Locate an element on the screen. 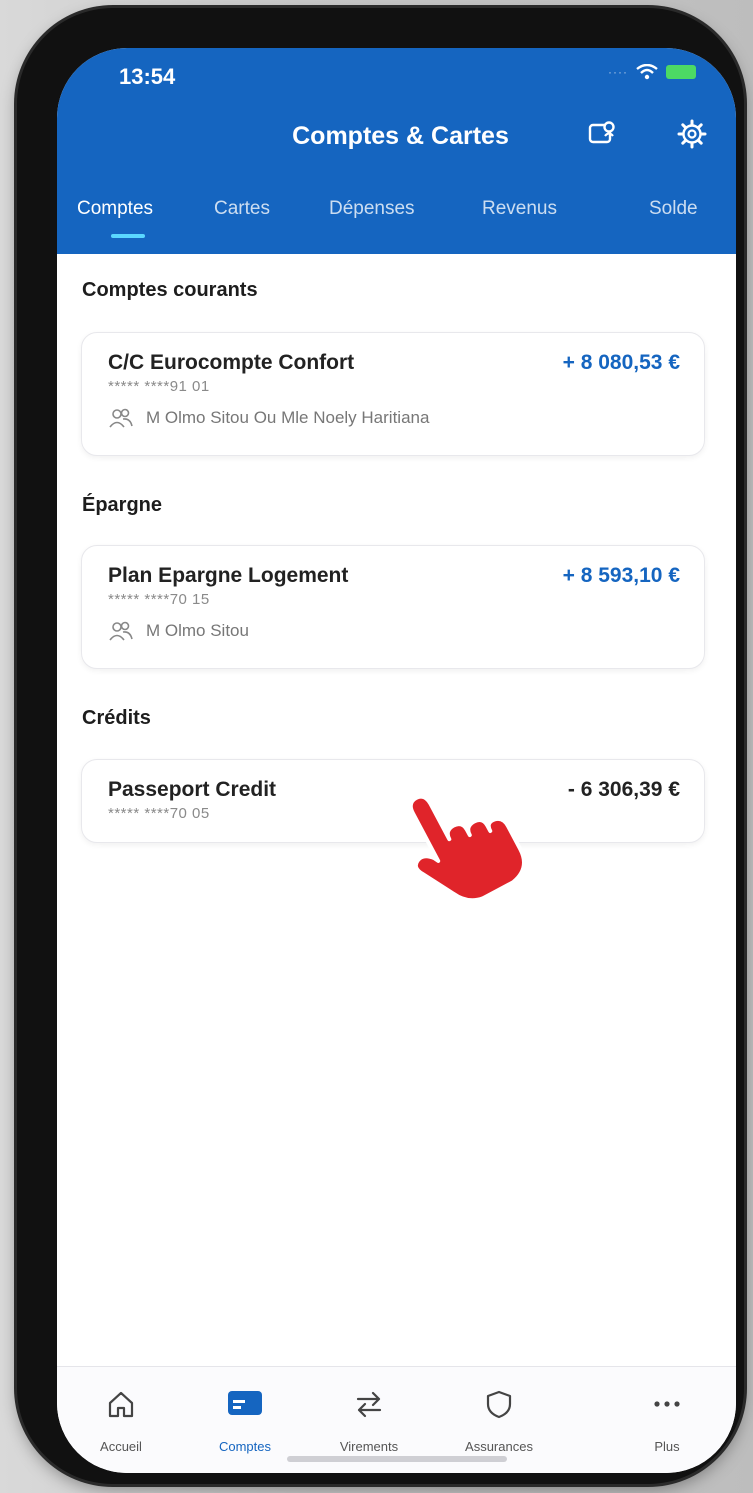 Image resolution: width=753 pixels, height=1493 pixels. account-number: ***** ****70 05 is located at coordinates (159, 813).